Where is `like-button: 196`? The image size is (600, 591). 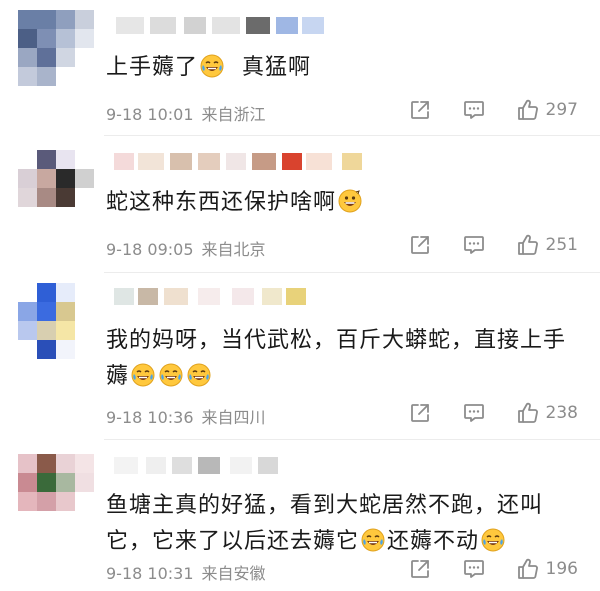 like-button: 196 is located at coordinates (547, 569).